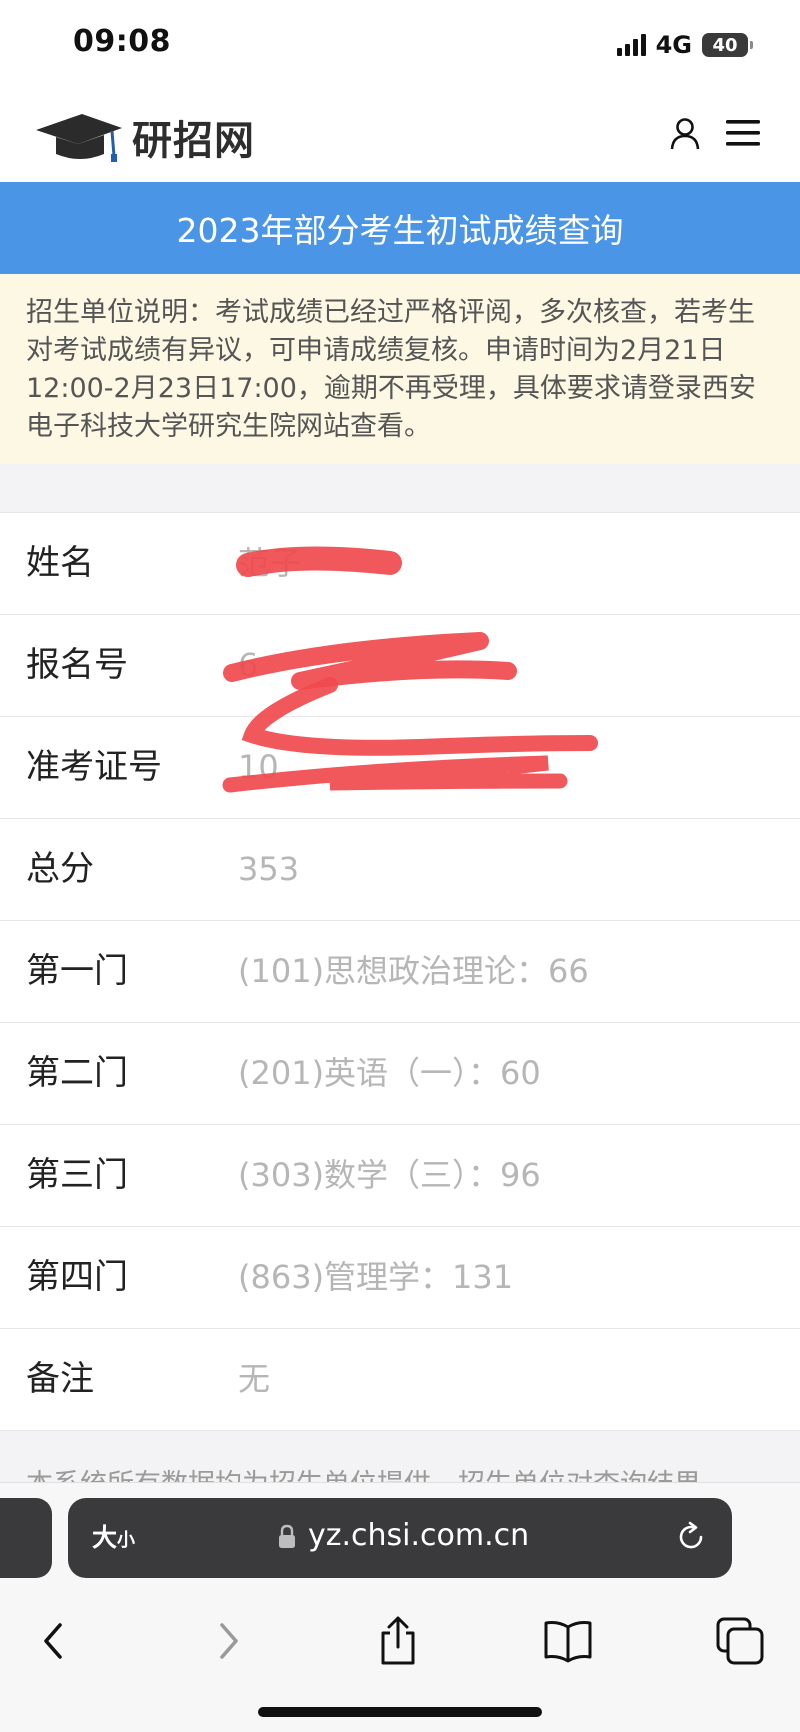  What do you see at coordinates (400, 44) in the screenshot?
I see `status-bar: 09:08 4G 40` at bounding box center [400, 44].